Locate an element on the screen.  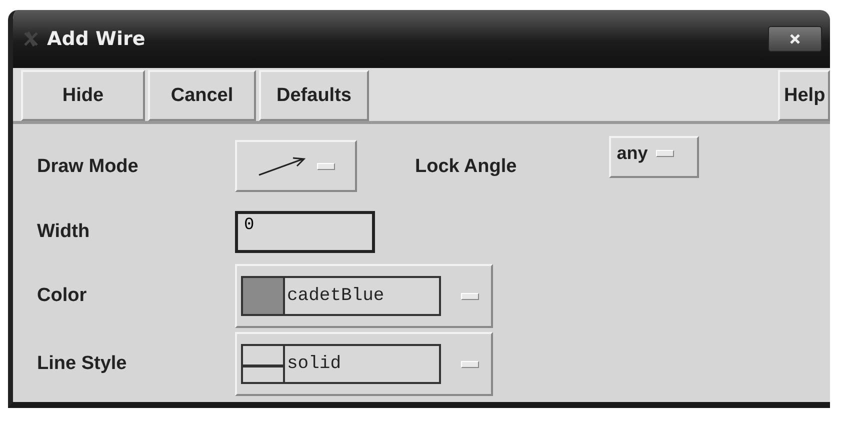
close-button is located at coordinates (795, 39).